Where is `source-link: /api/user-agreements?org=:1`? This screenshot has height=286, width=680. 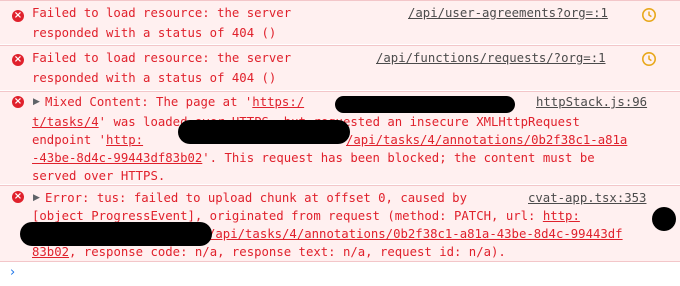
source-link: /api/user-agreements?org=:1 is located at coordinates (508, 13).